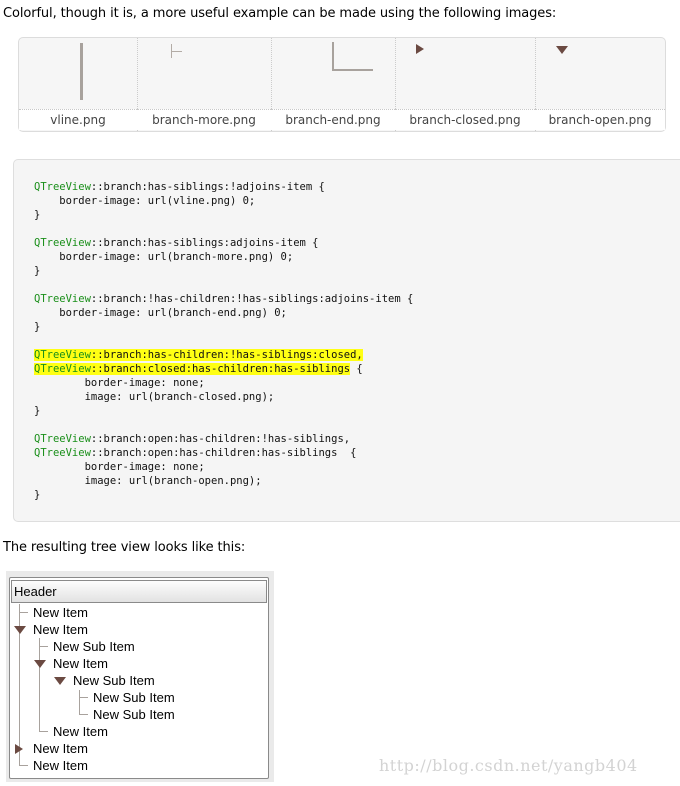  Describe the element at coordinates (19, 749) in the screenshot. I see `collapse-arrow-icon` at that location.